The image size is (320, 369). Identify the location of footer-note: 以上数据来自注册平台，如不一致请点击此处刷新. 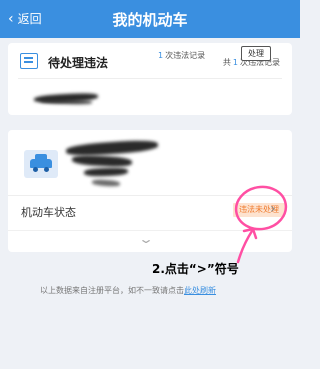
(128, 290).